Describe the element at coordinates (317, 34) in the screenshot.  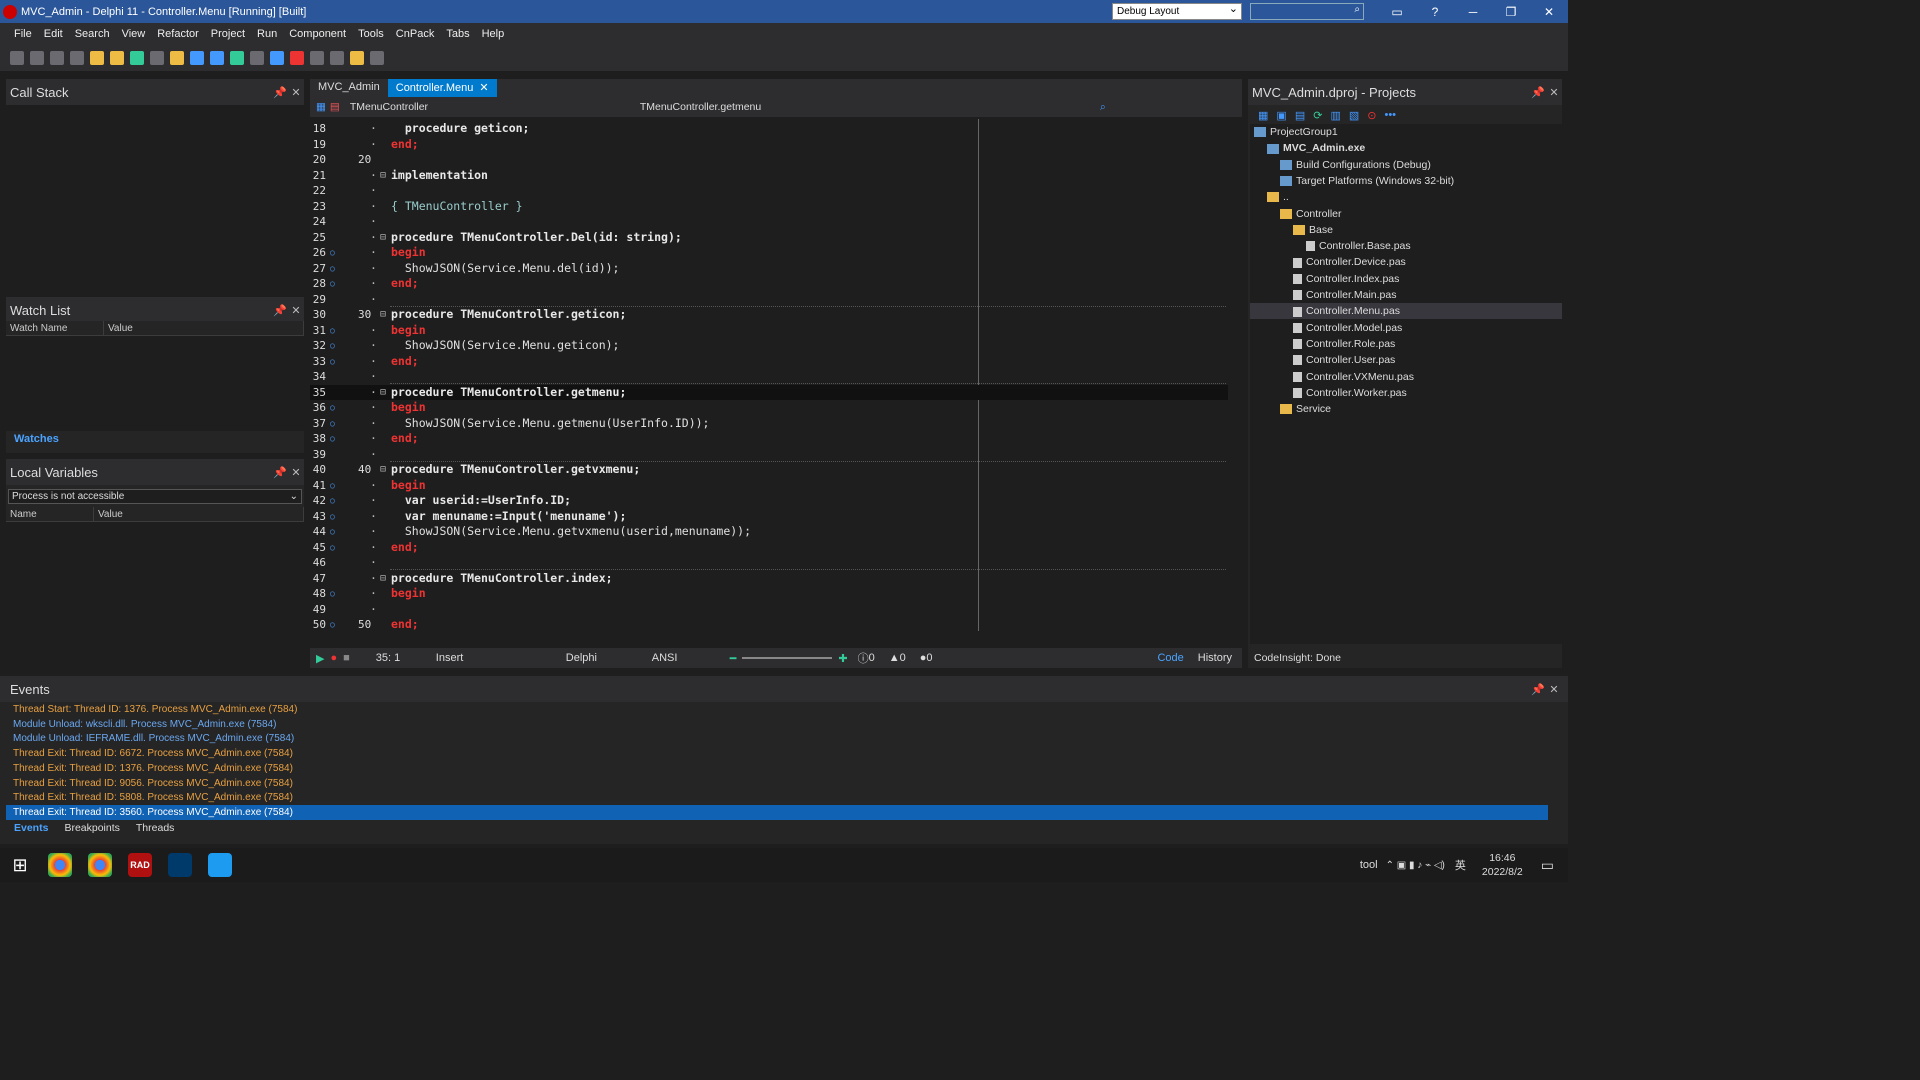
I see `menu-component: Component` at that location.